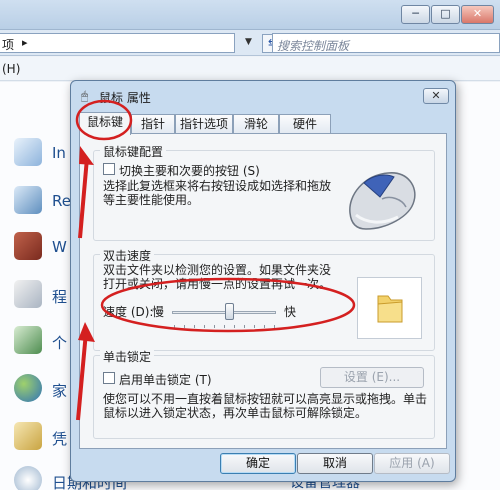 This screenshot has width=500, height=490. Describe the element at coordinates (250, 15) in the screenshot. I see `explorer-titlebar: ─ □ ✕` at that location.